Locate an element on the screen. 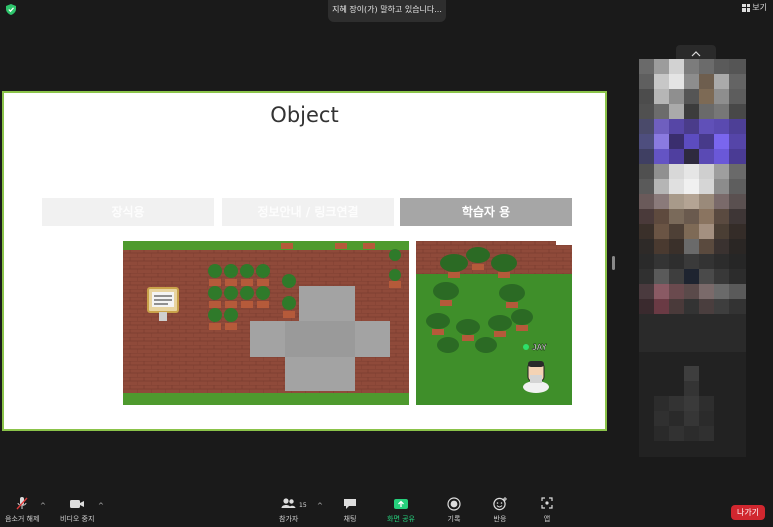 The width and height of the screenshot is (773, 527). share-screen-button: 화면 공유 is located at coordinates (401, 510).